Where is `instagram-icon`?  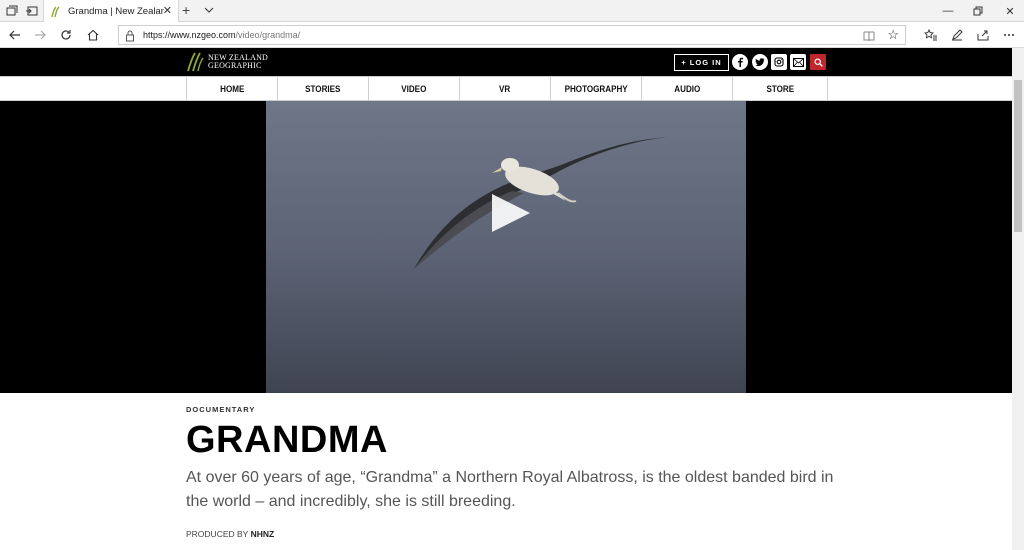 instagram-icon is located at coordinates (779, 62).